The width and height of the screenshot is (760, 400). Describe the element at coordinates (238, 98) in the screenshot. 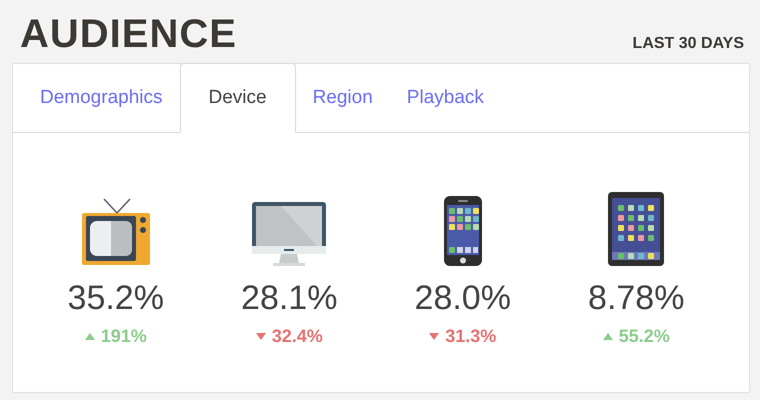

I see `tab: Device` at that location.